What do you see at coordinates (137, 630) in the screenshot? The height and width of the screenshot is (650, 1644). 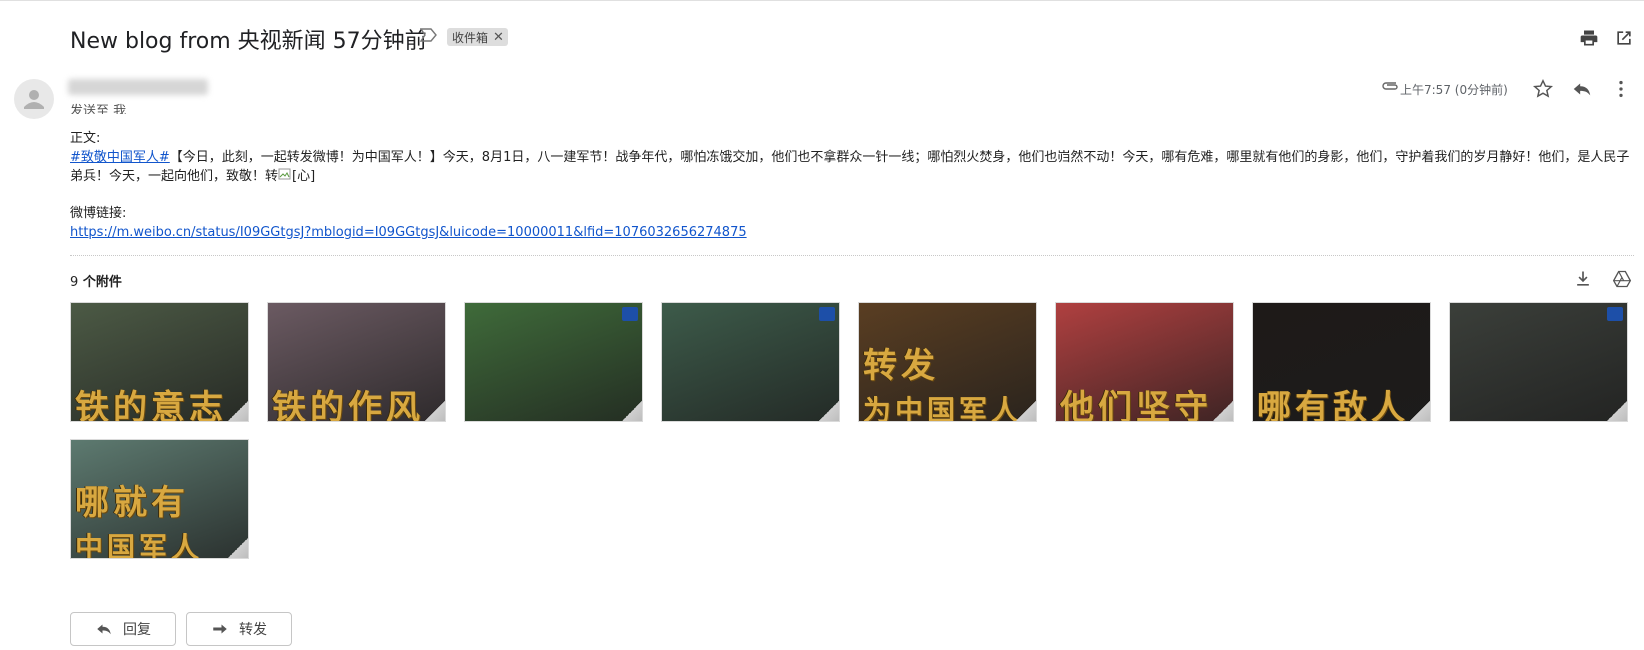 I see `reply-button-label: 回复` at bounding box center [137, 630].